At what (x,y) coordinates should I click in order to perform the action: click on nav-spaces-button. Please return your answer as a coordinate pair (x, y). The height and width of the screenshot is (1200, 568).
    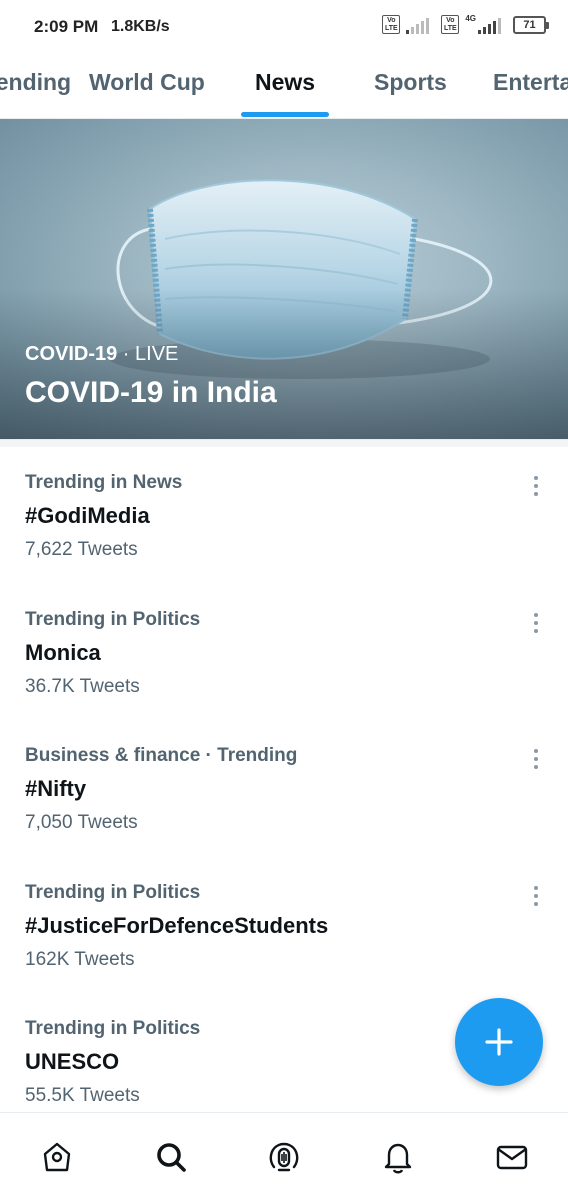
    Looking at the image, I should click on (284, 1157).